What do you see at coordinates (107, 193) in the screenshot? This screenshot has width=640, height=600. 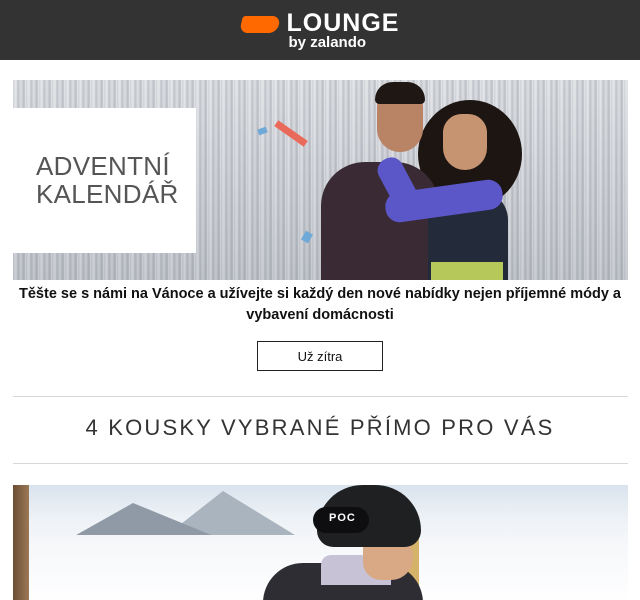 I see `hero-title-line2: KALENDÁŘ` at bounding box center [107, 193].